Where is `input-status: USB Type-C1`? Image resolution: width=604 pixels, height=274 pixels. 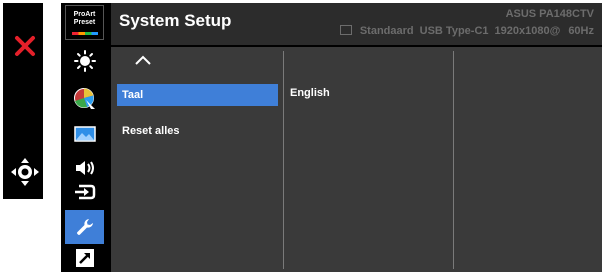 input-status: USB Type-C1 is located at coordinates (454, 31).